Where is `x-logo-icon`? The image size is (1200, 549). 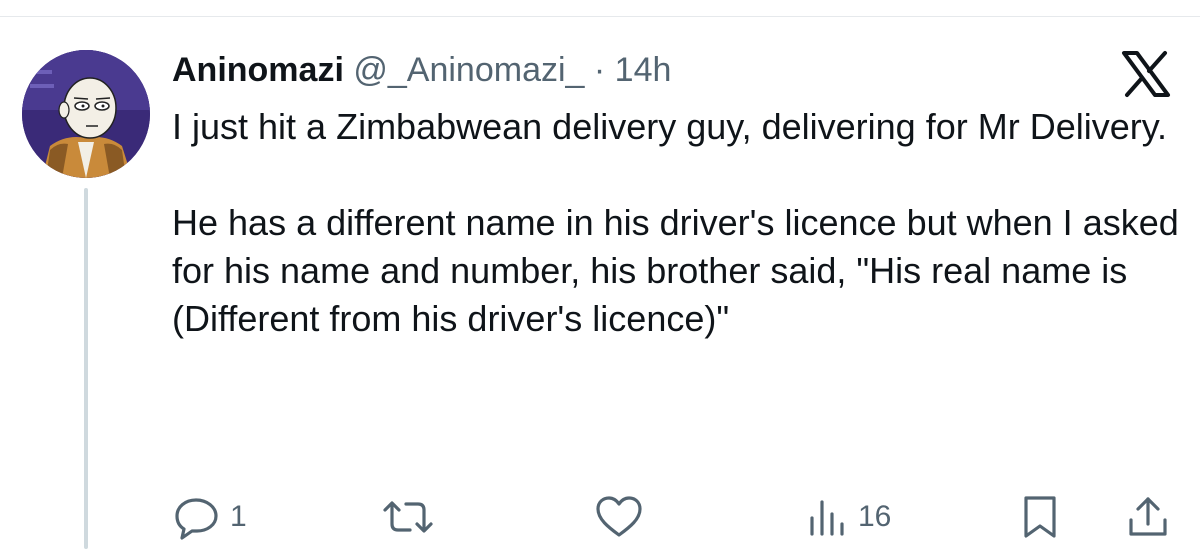 x-logo-icon is located at coordinates (1146, 74).